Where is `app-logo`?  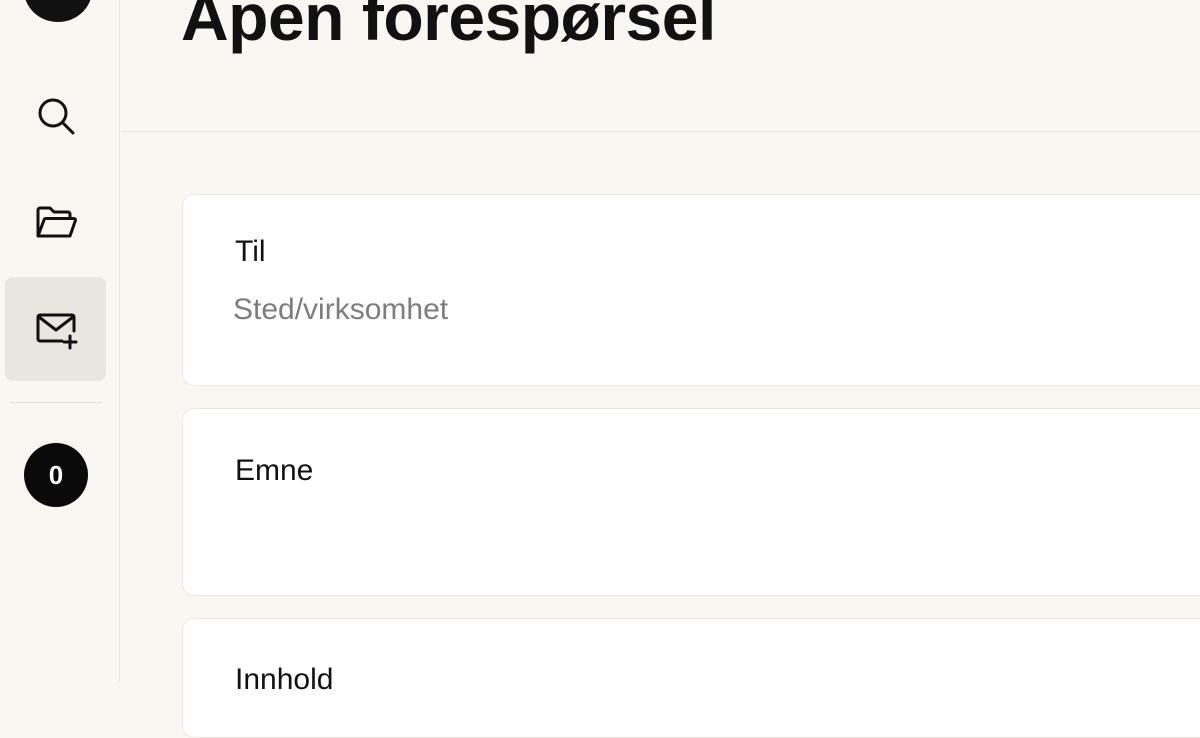 app-logo is located at coordinates (58, 11).